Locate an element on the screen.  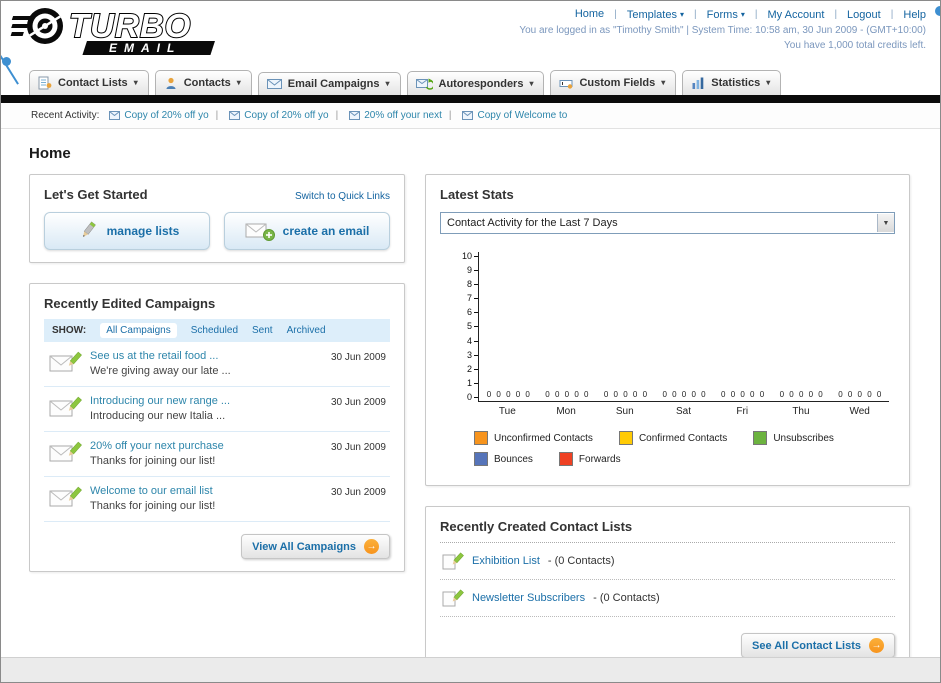
filter-sent: Sent is located at coordinates (262, 330).